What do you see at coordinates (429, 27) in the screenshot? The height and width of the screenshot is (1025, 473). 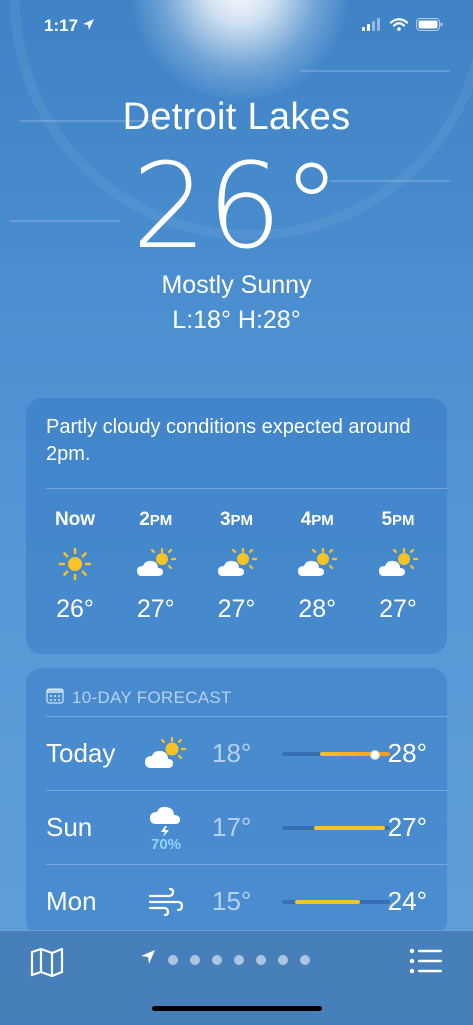 I see `battery-icon` at bounding box center [429, 27].